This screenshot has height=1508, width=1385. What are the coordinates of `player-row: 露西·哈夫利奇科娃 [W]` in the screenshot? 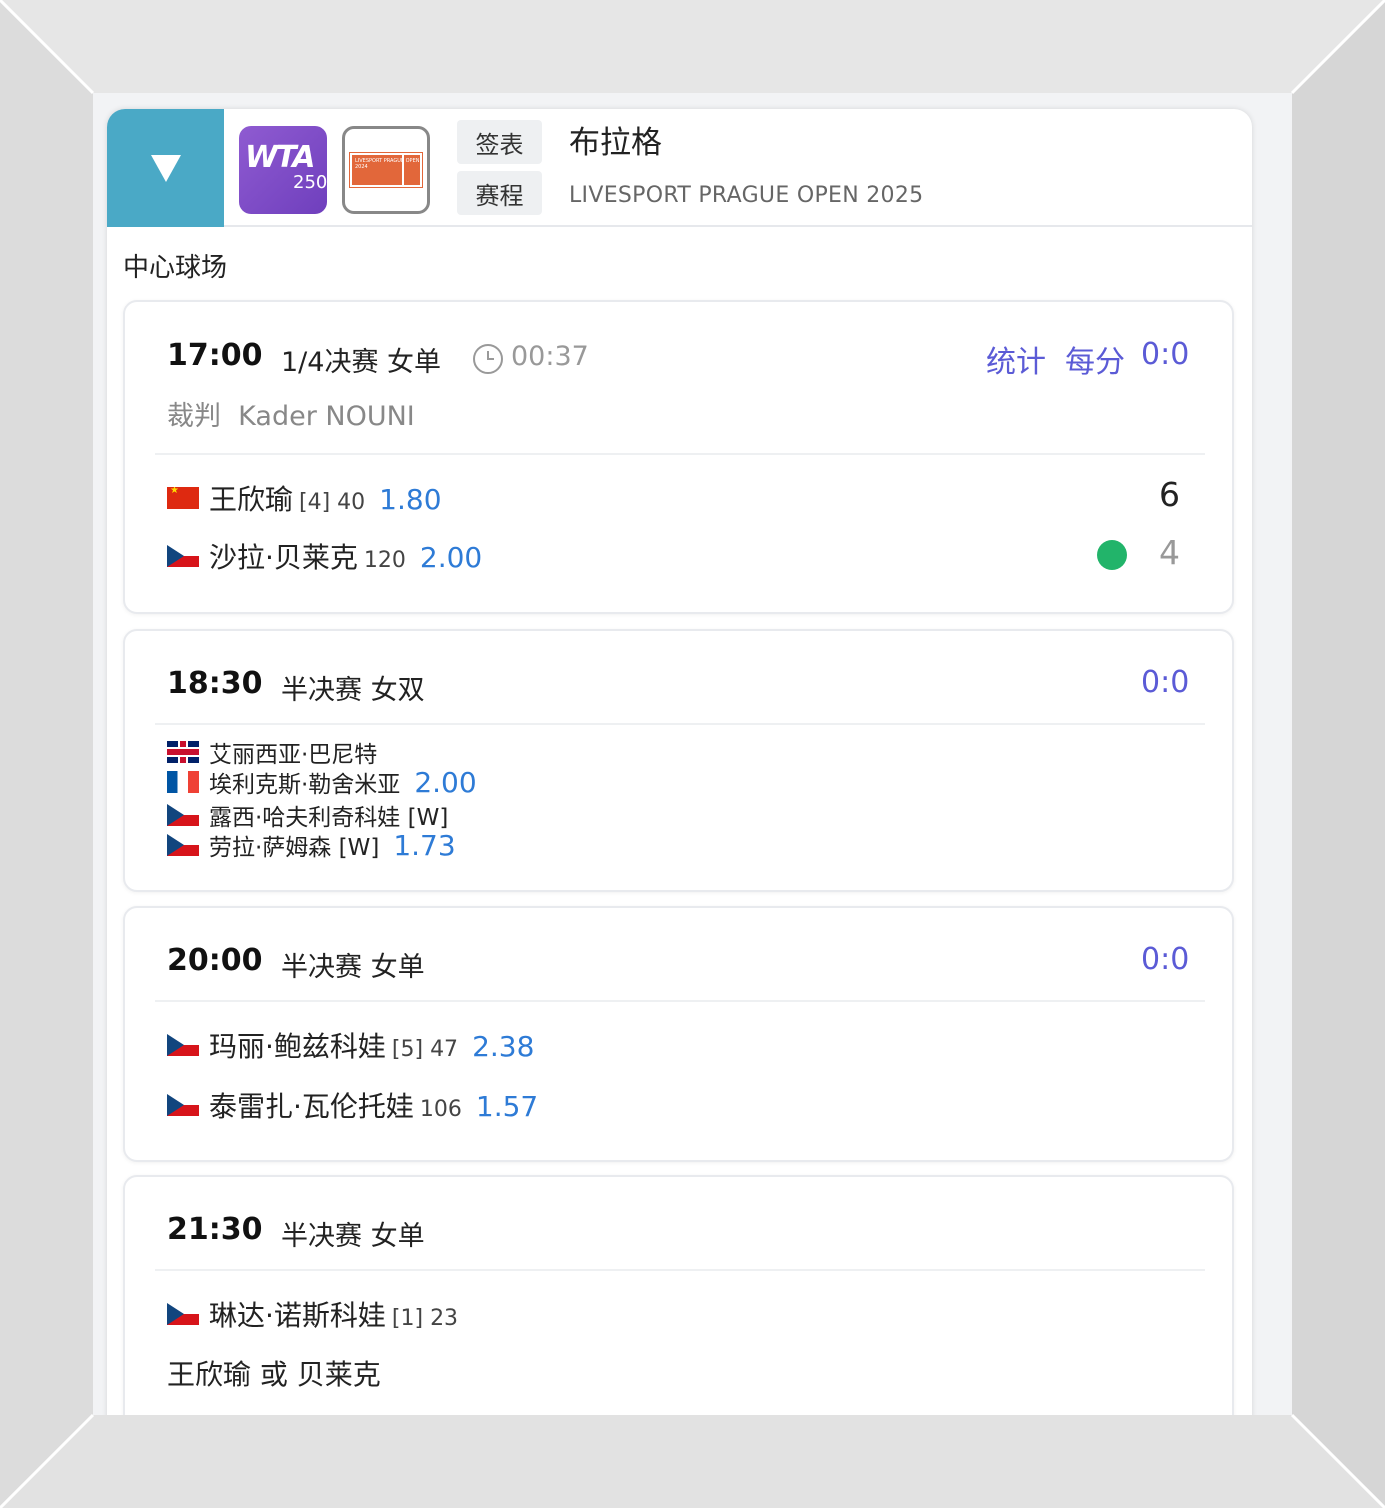 It's located at (307, 815).